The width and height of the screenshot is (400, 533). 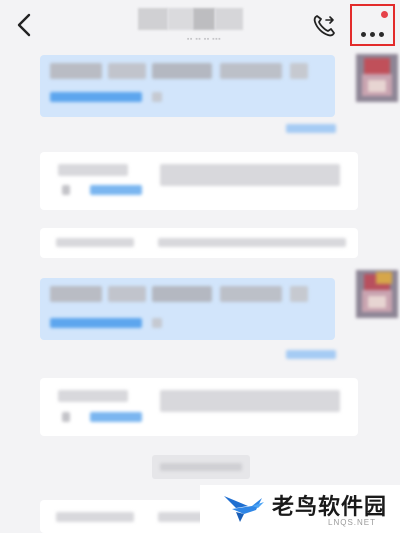 I want to click on chat-title, so click(x=190, y=19).